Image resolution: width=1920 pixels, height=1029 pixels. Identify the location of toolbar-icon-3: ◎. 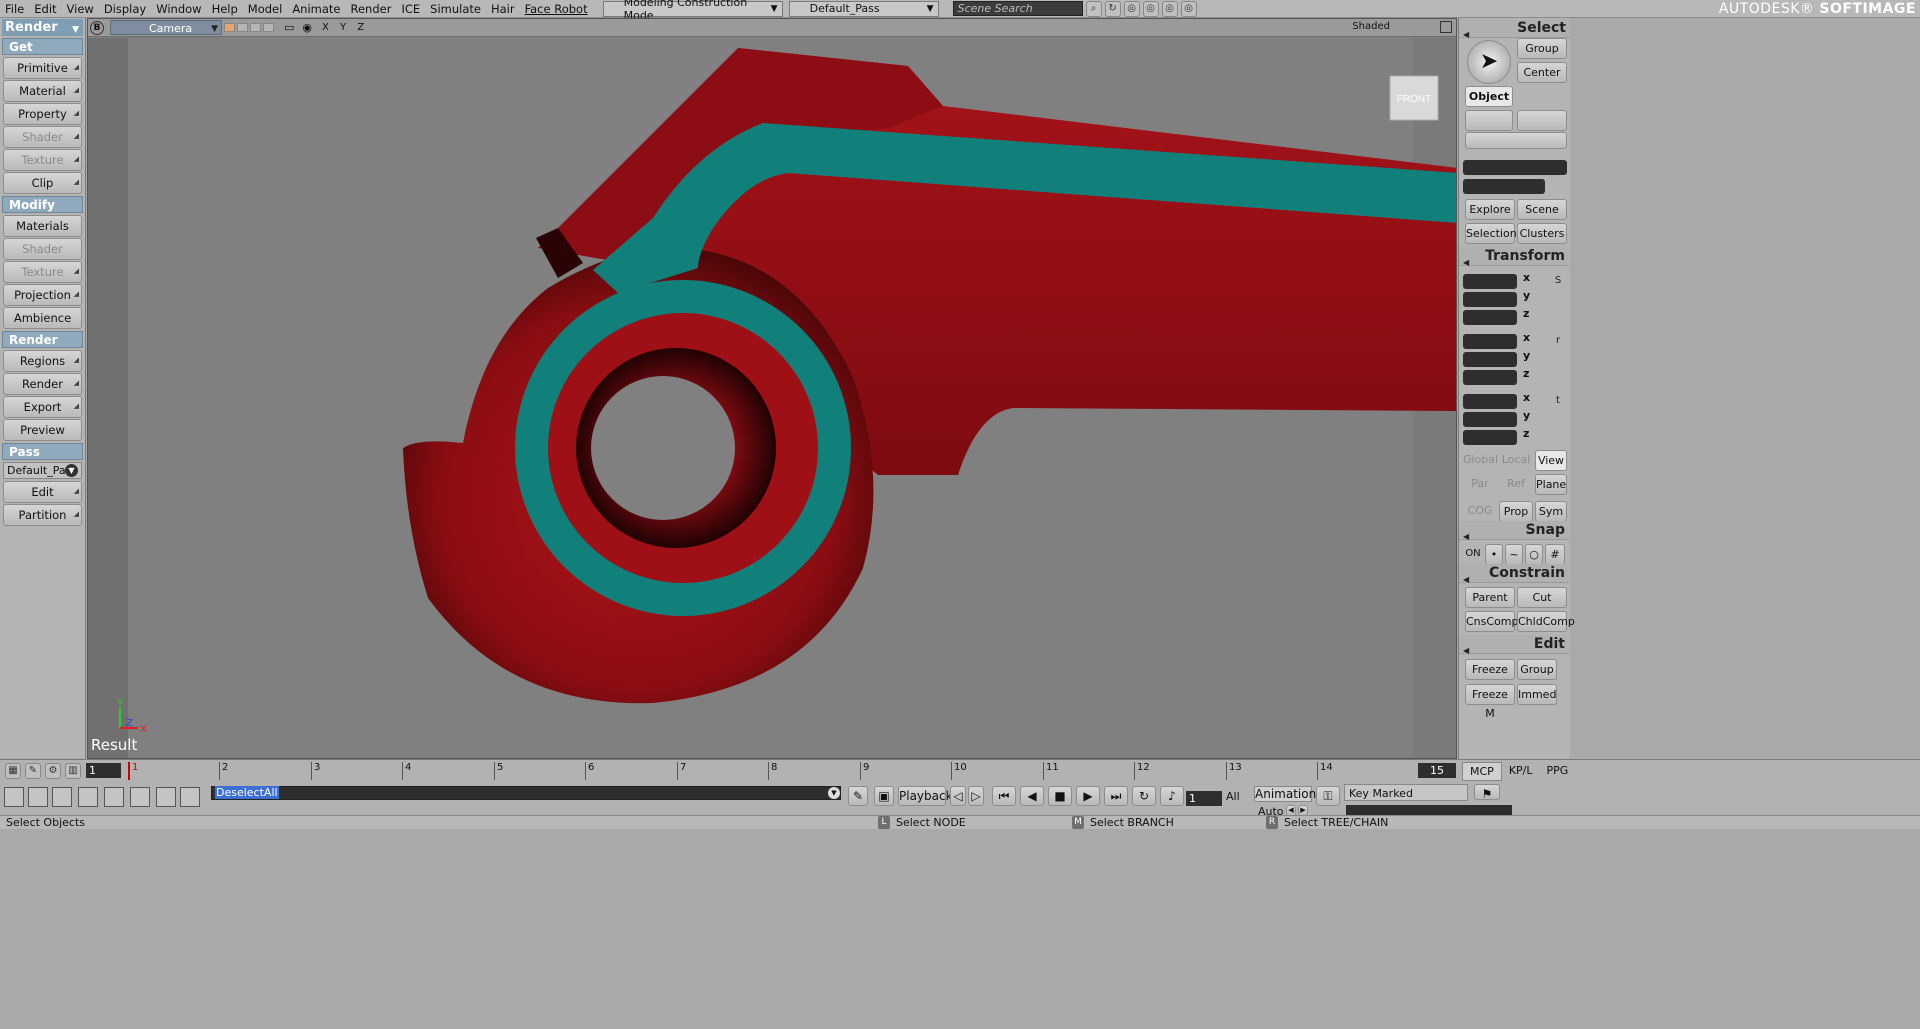
(1169, 8).